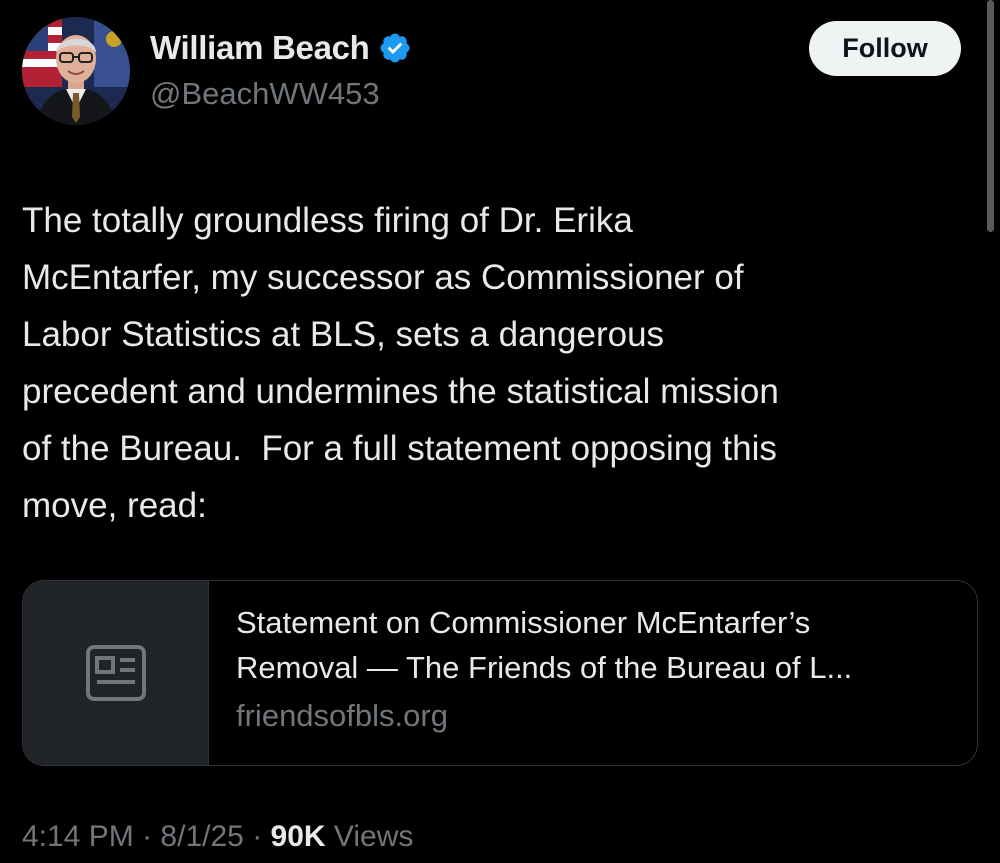 This screenshot has height=863, width=1000. What do you see at coordinates (990, 116) in the screenshot?
I see `scrollbar-thumb` at bounding box center [990, 116].